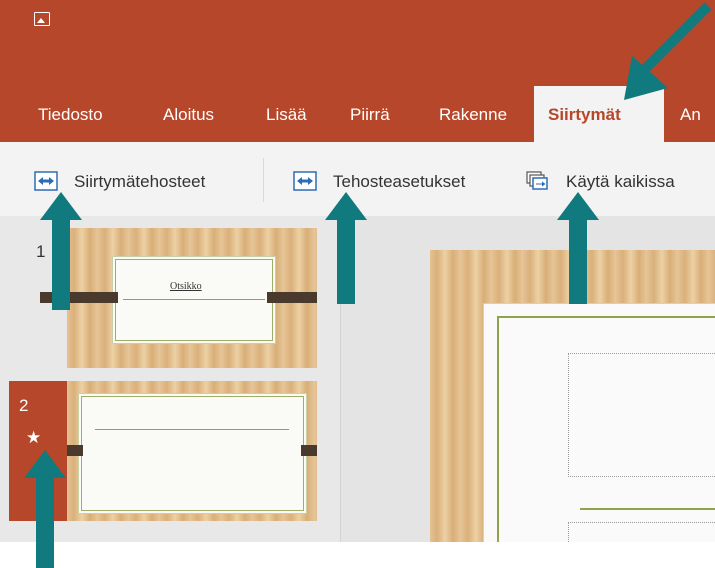 This screenshot has width=715, height=568. I want to click on command-separator, so click(263, 180).